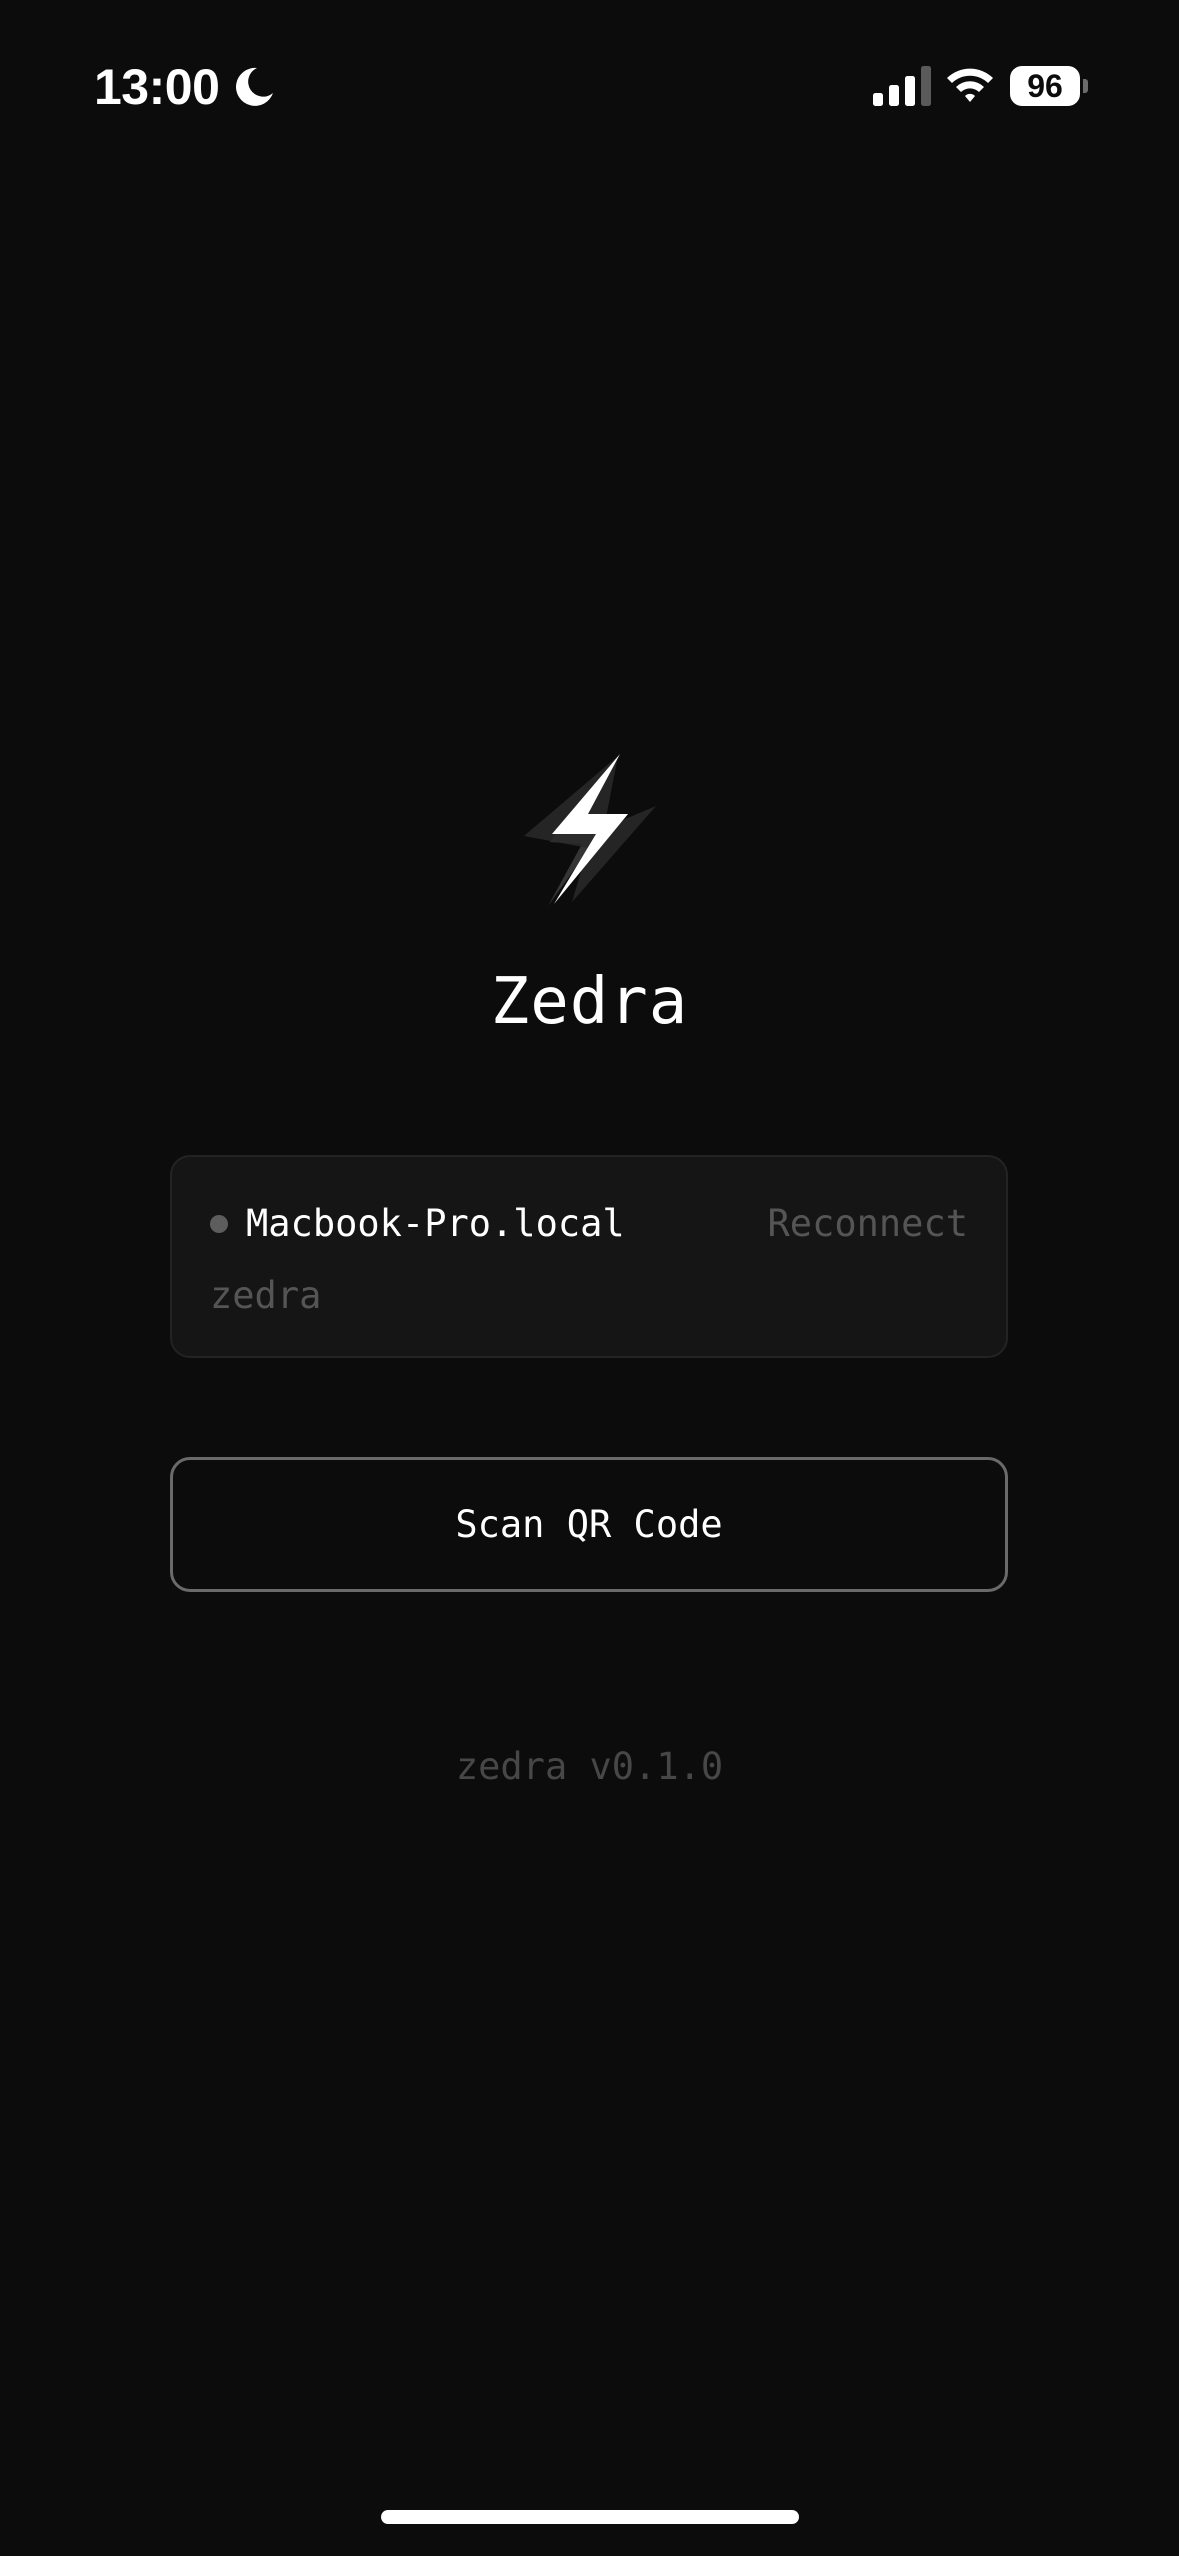 The height and width of the screenshot is (2556, 1179). I want to click on wifi-icon, so click(970, 85).